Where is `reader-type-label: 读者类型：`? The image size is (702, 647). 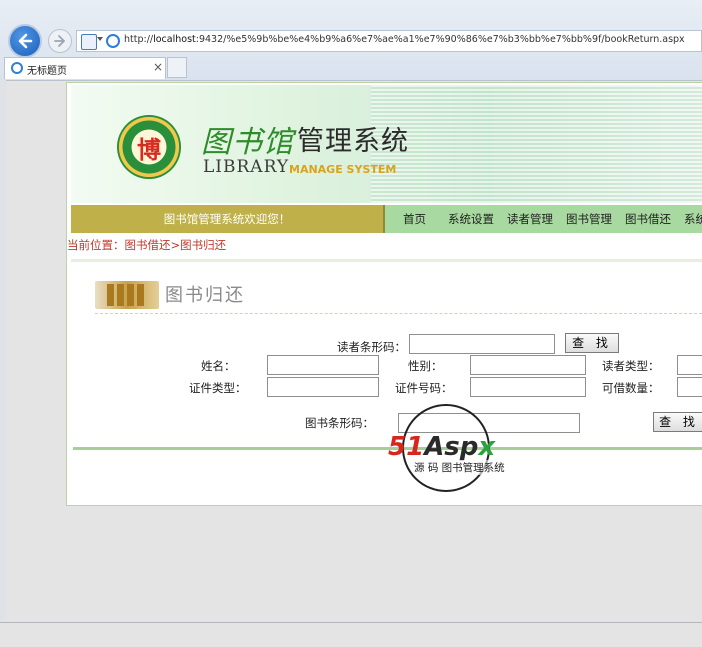 reader-type-label: 读者类型： is located at coordinates (631, 366).